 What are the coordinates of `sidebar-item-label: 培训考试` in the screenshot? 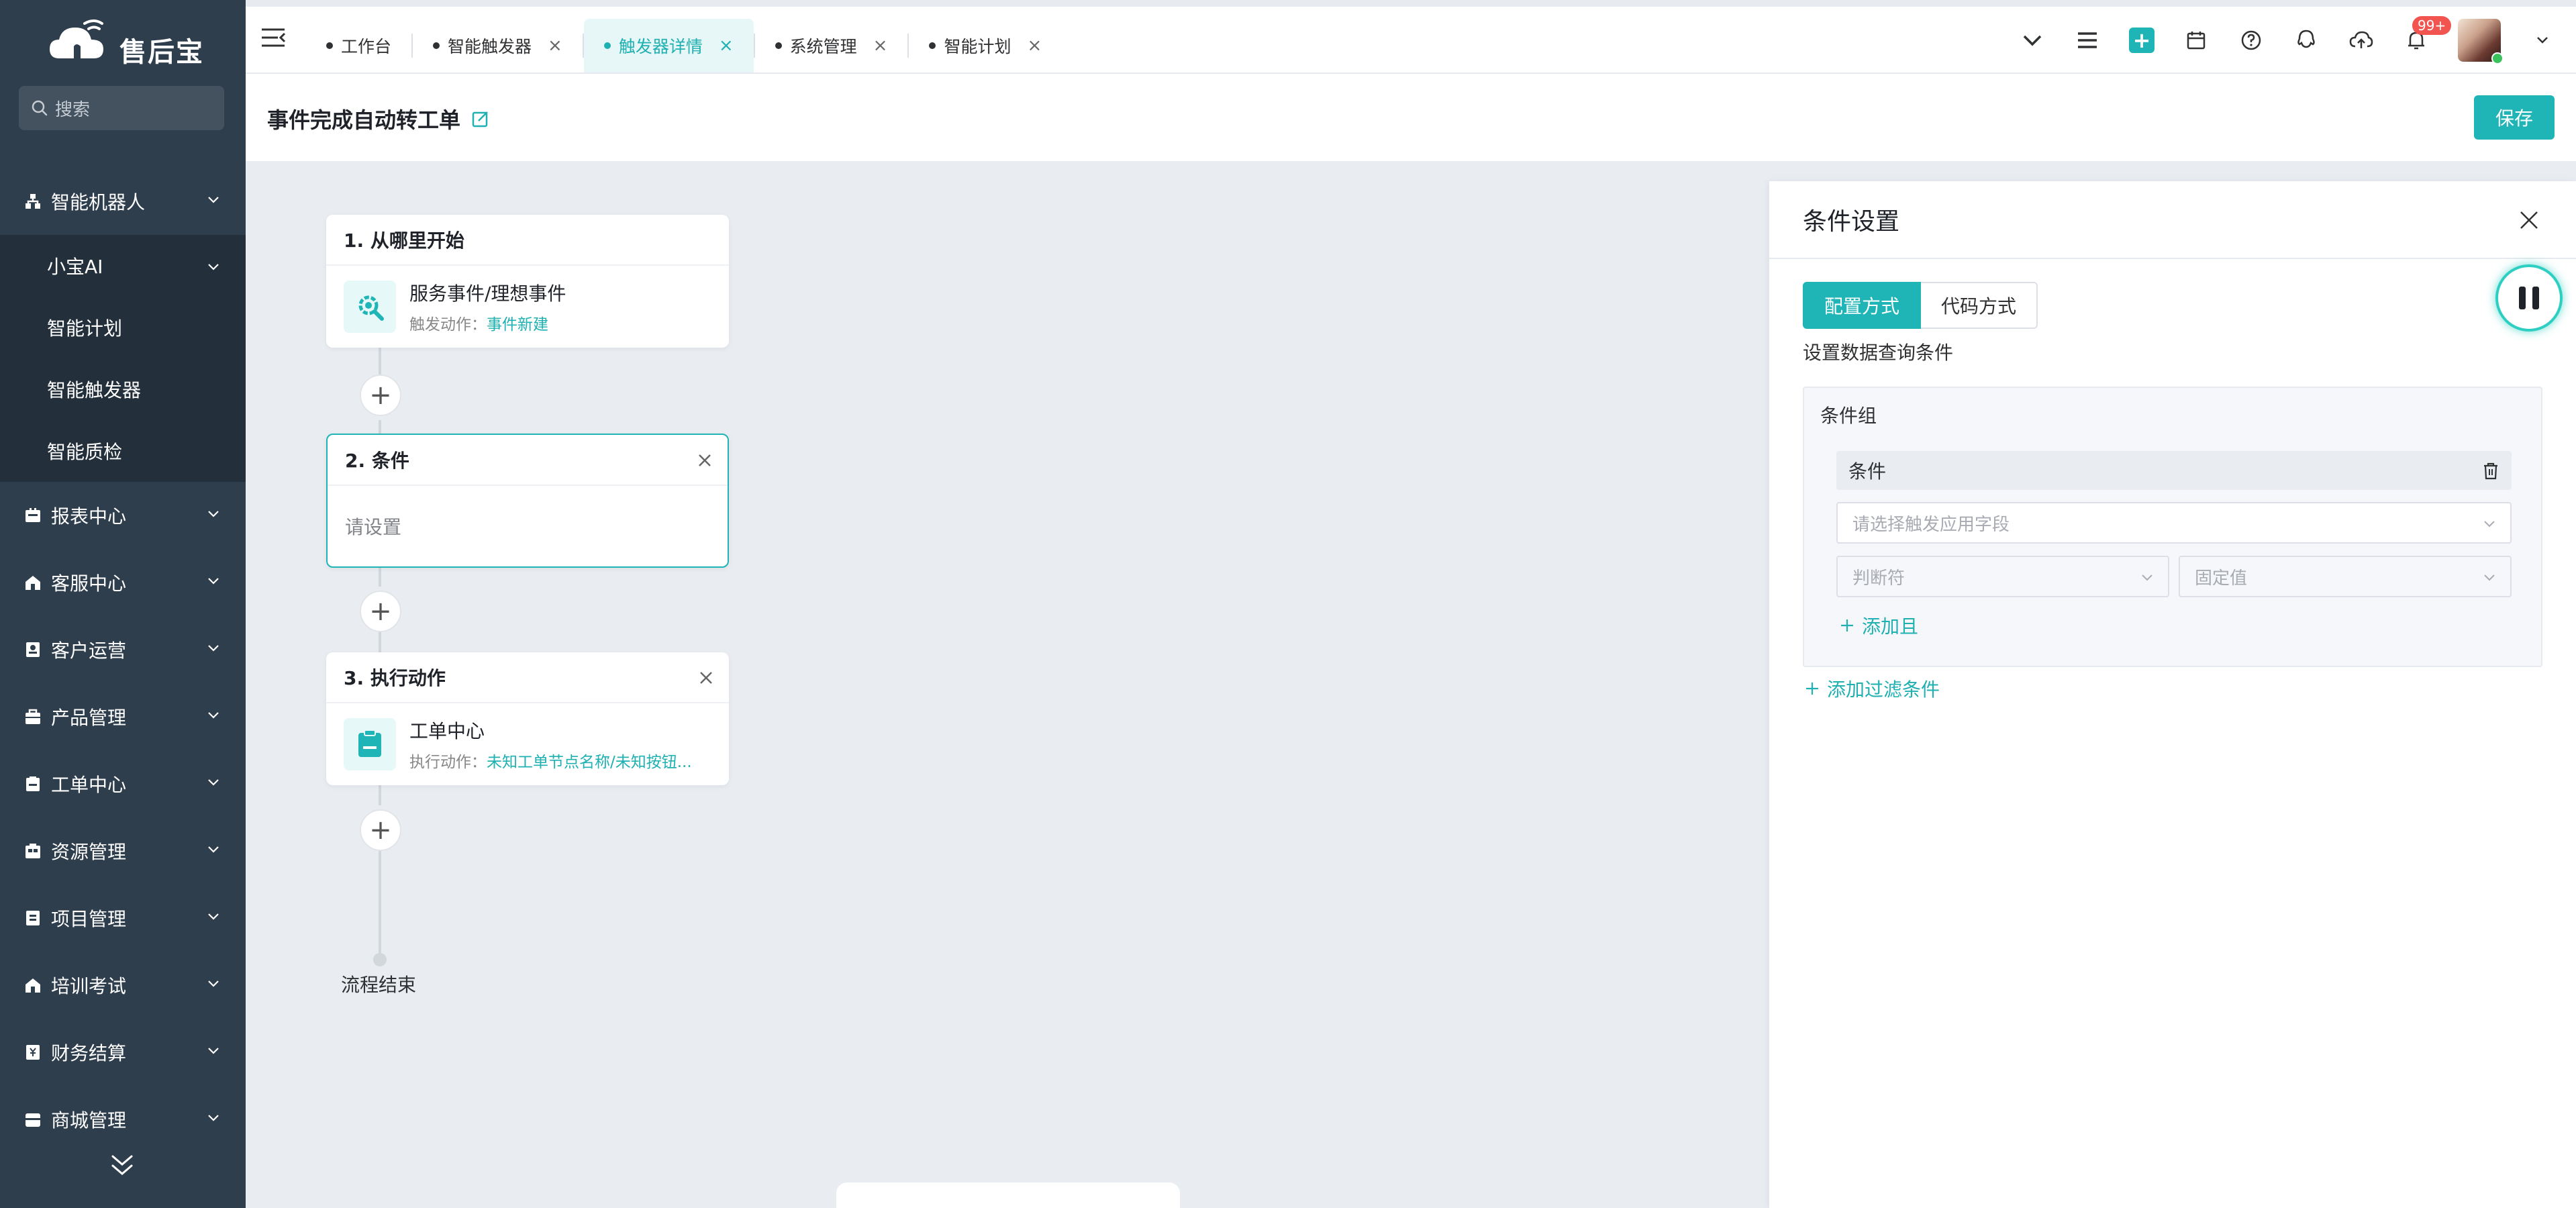 It's located at (89, 986).